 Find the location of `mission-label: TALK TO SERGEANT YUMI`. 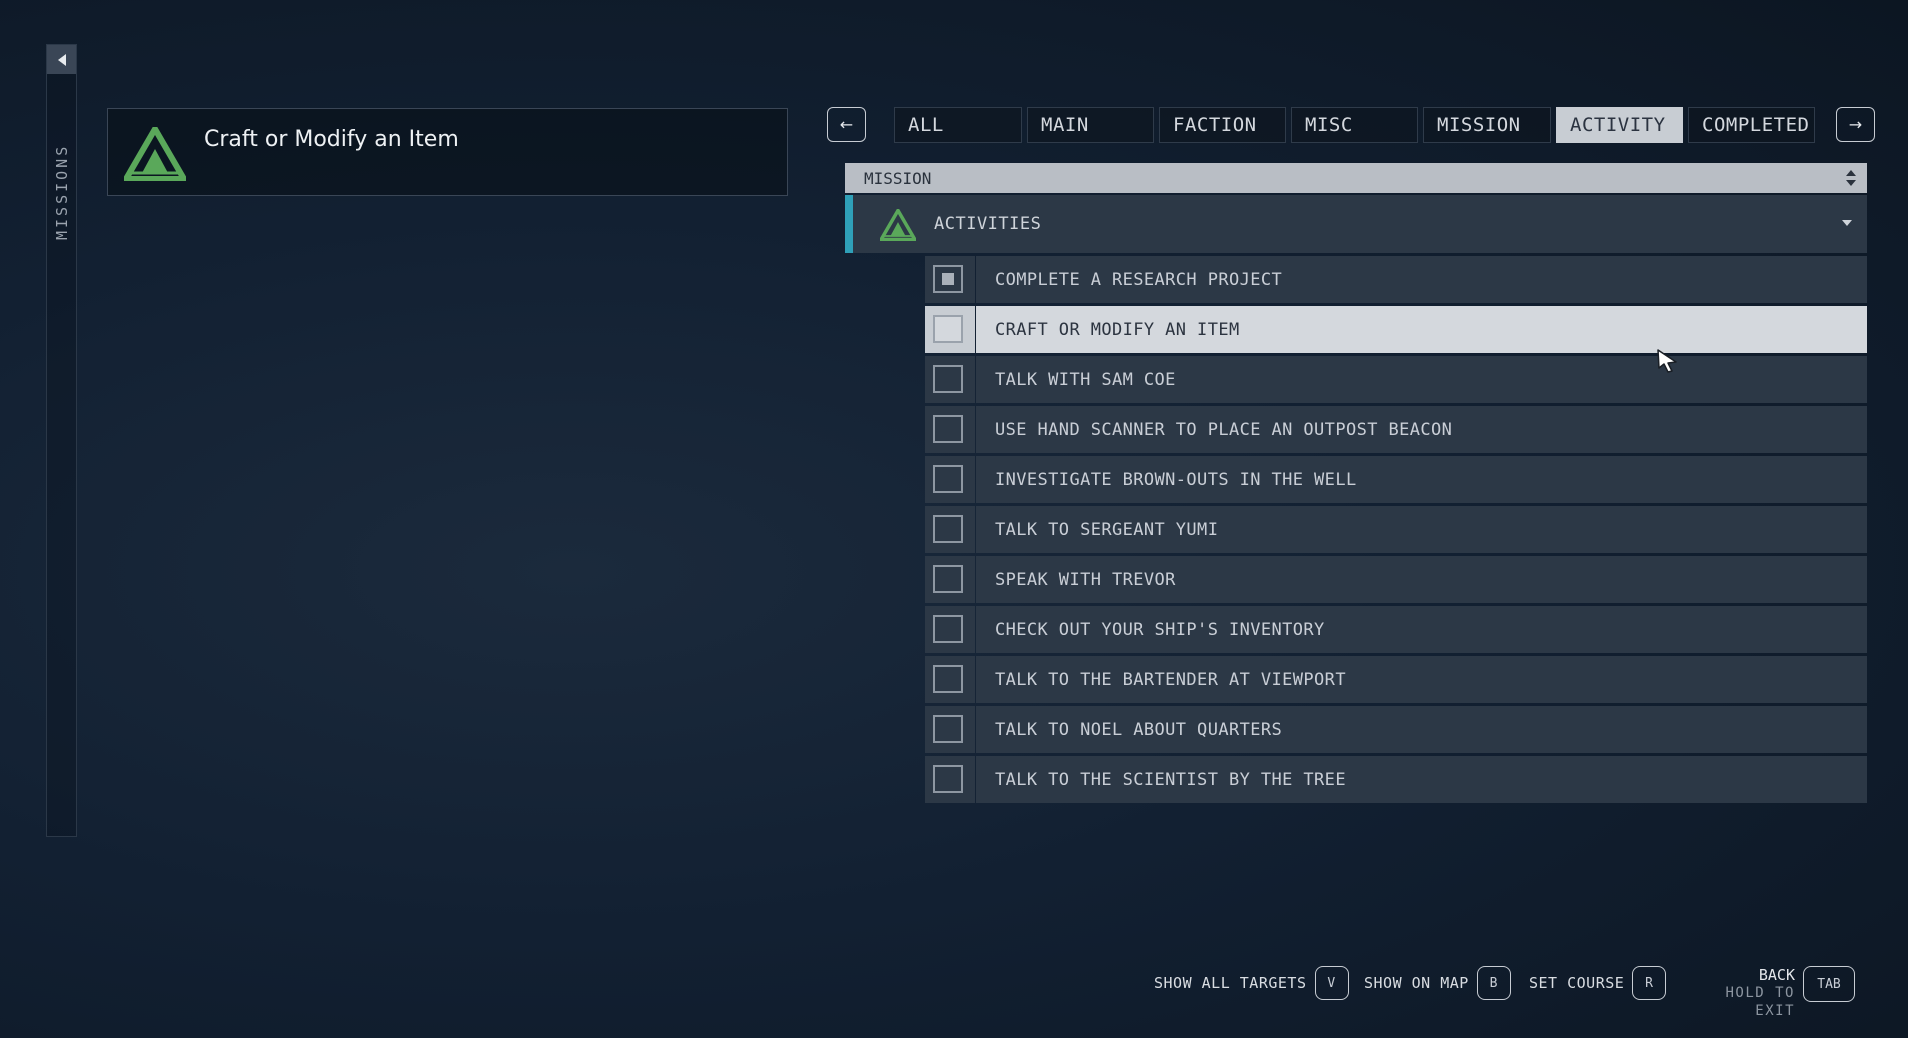

mission-label: TALK TO SERGEANT YUMI is located at coordinates (1421, 529).